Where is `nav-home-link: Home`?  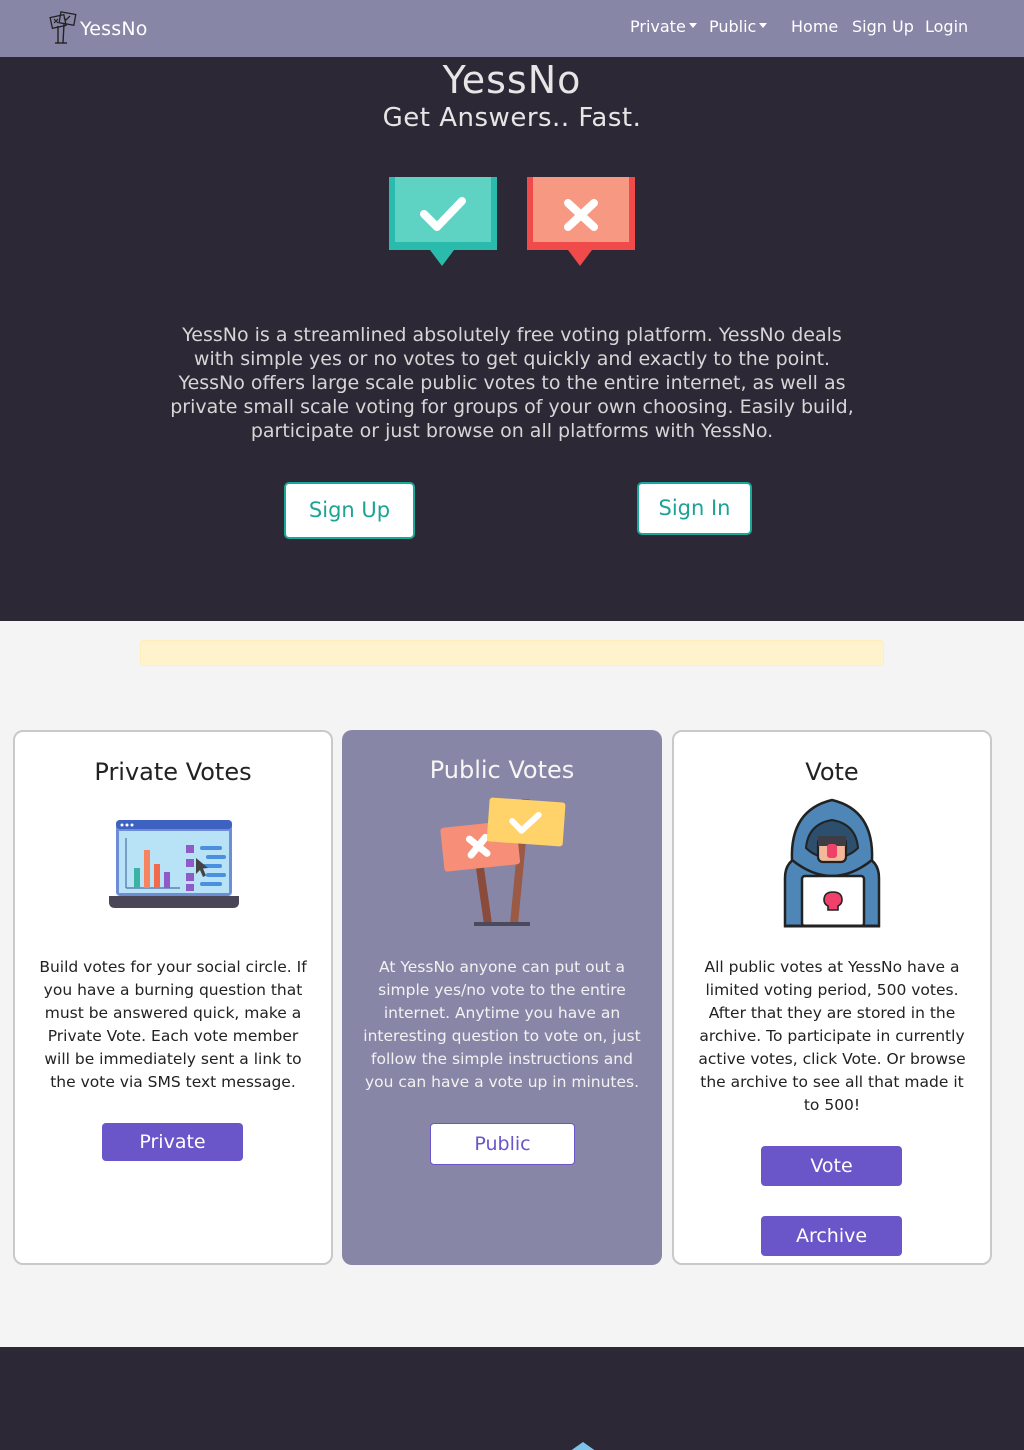
nav-home-link: Home is located at coordinates (814, 26).